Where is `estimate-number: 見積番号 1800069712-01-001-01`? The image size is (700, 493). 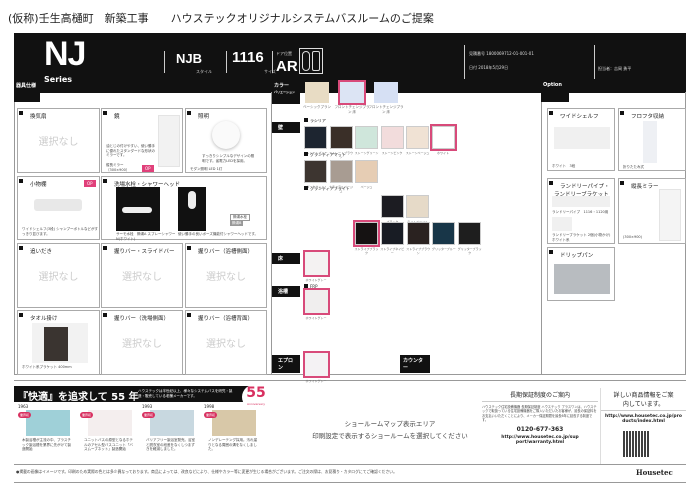 estimate-number: 見積番号 1800069712-01-001-01 is located at coordinates (501, 53).